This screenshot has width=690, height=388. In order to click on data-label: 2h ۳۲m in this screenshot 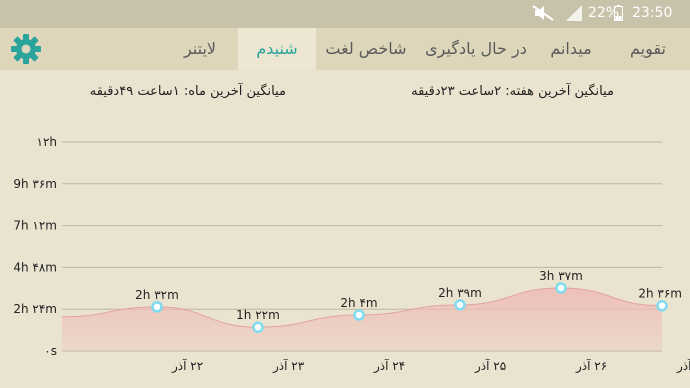, I will do `click(157, 295)`.